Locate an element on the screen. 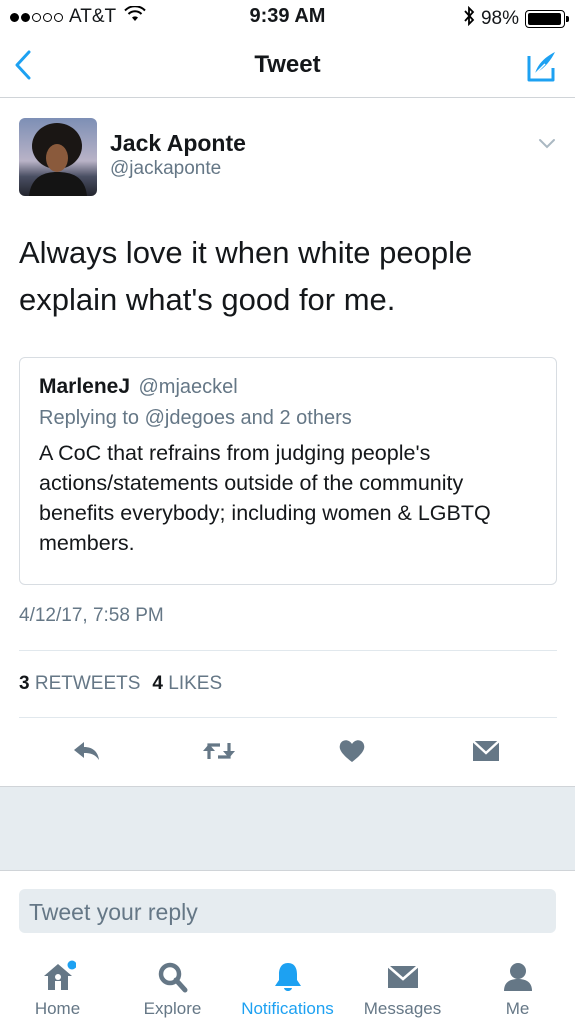 The width and height of the screenshot is (575, 1024). page-title: Tweet is located at coordinates (287, 64).